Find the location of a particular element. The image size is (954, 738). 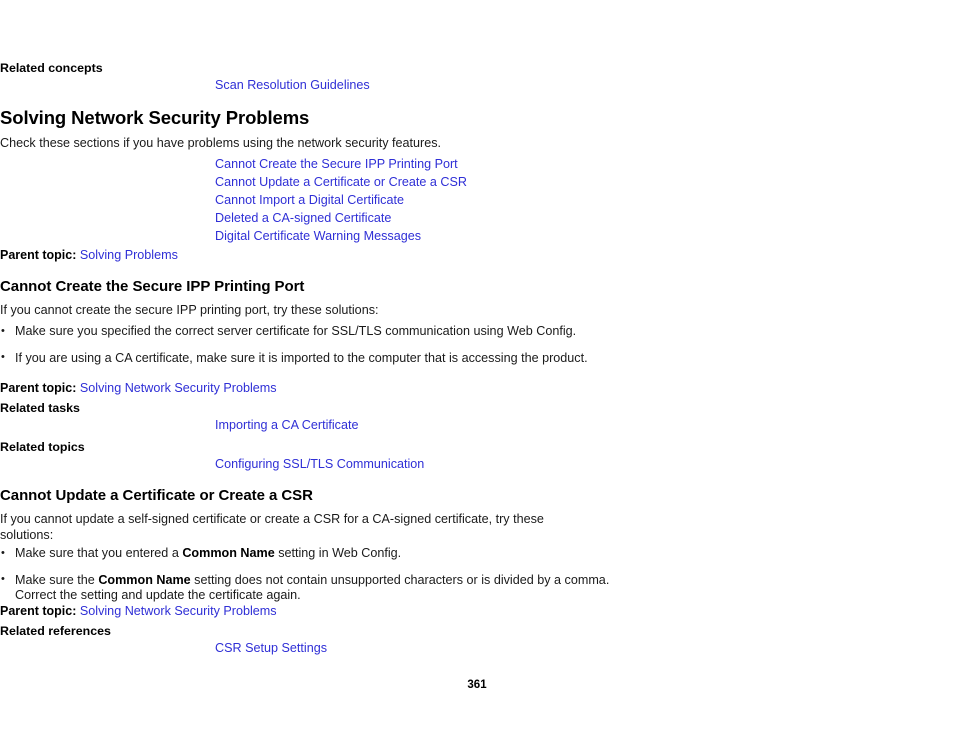

link-deleted-ca-signed-certificate: Deleted a CA-signed Certificate is located at coordinates (303, 218).